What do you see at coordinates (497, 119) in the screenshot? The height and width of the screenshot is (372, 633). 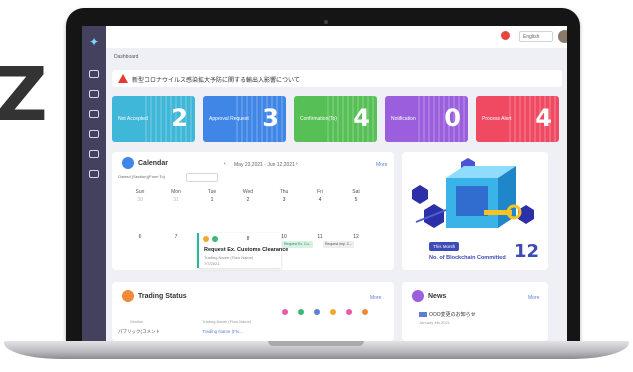 I see `card-label: Process Alert` at bounding box center [497, 119].